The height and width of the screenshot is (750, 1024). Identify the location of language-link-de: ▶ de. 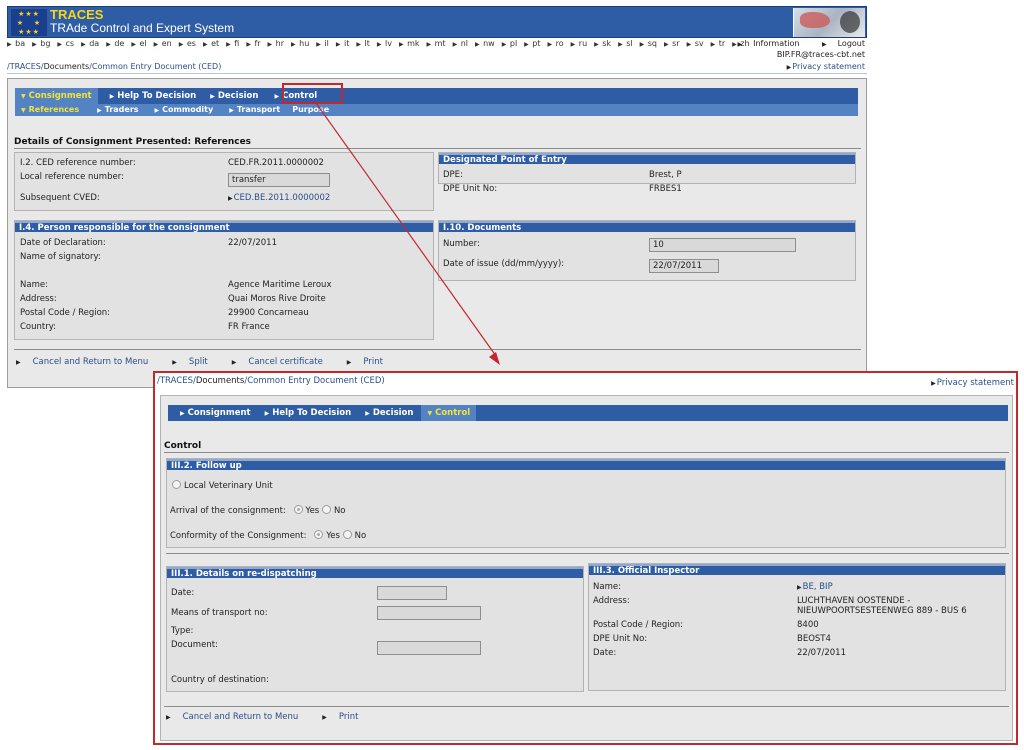
(117, 43).